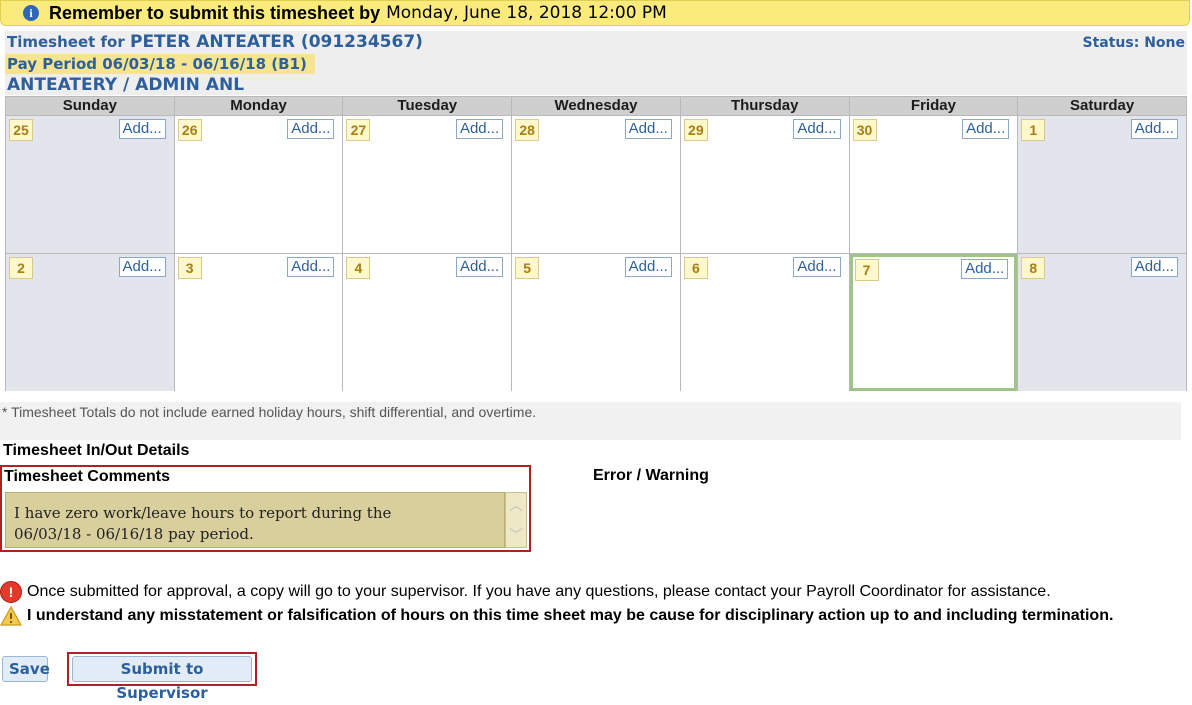 The image size is (1192, 705). What do you see at coordinates (516, 520) in the screenshot?
I see `comments-scrollbar: ︿ ﹀` at bounding box center [516, 520].